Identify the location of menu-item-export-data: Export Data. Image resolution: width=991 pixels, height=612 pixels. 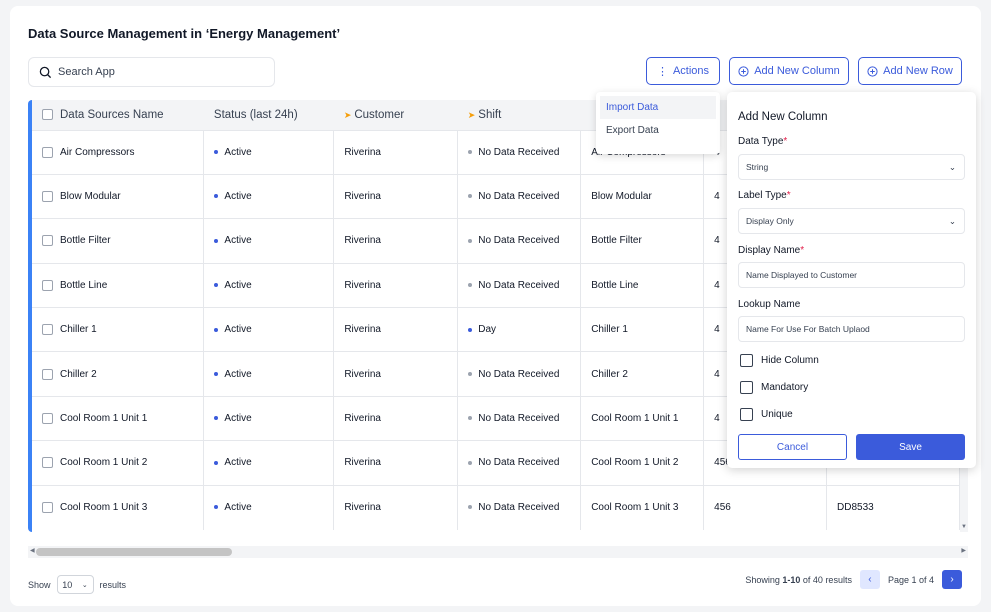
(658, 130).